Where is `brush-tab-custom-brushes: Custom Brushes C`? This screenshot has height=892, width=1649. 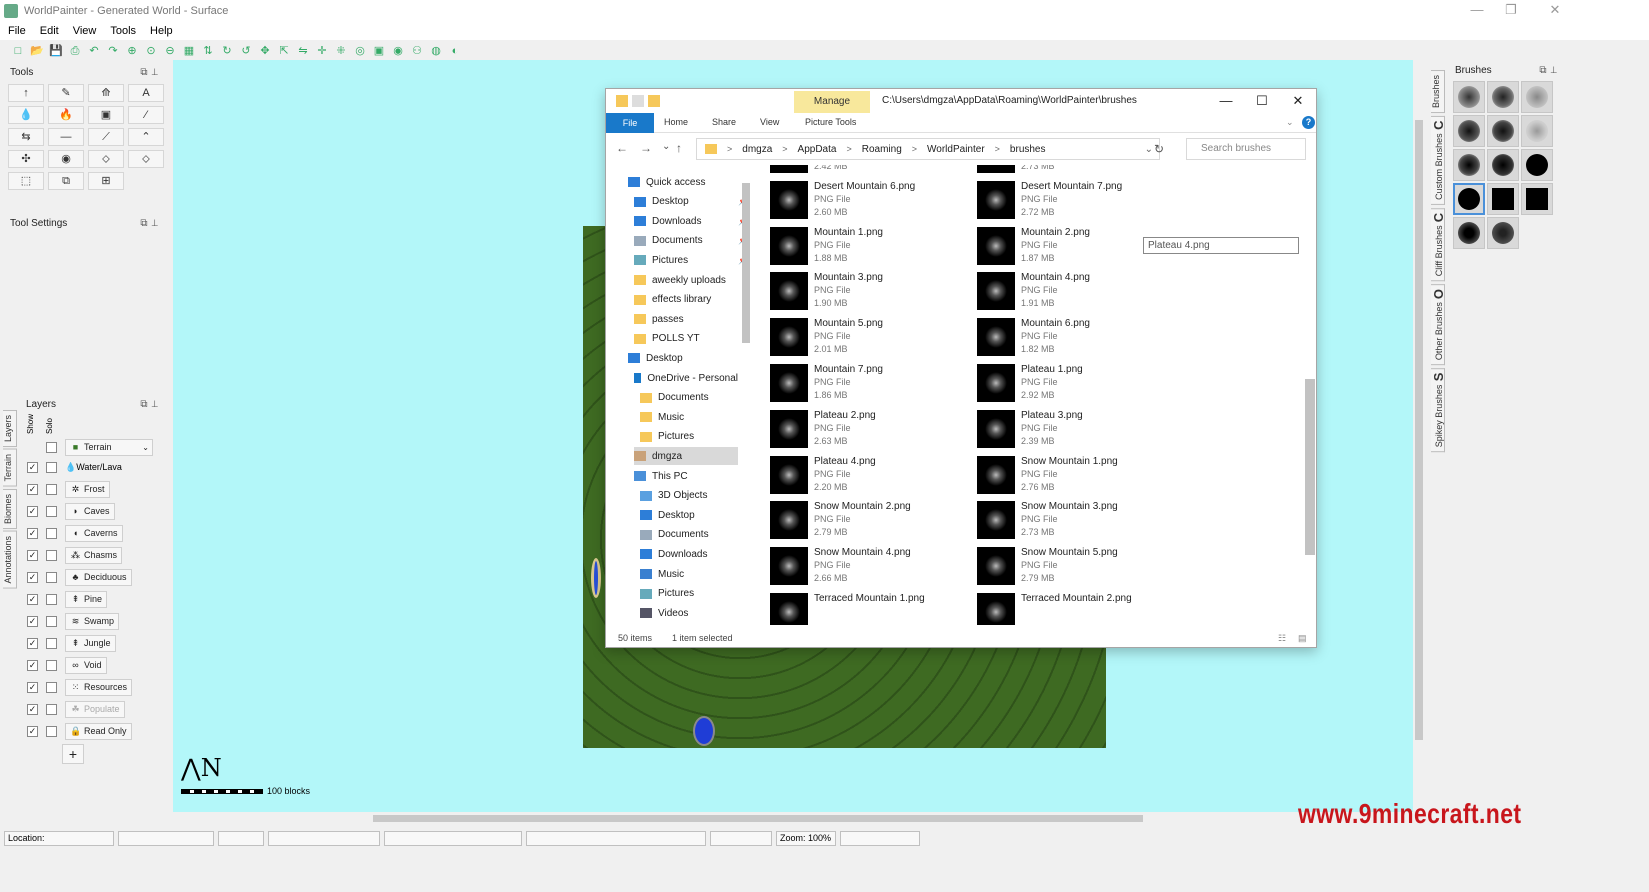 brush-tab-custom-brushes: Custom Brushes C is located at coordinates (1438, 160).